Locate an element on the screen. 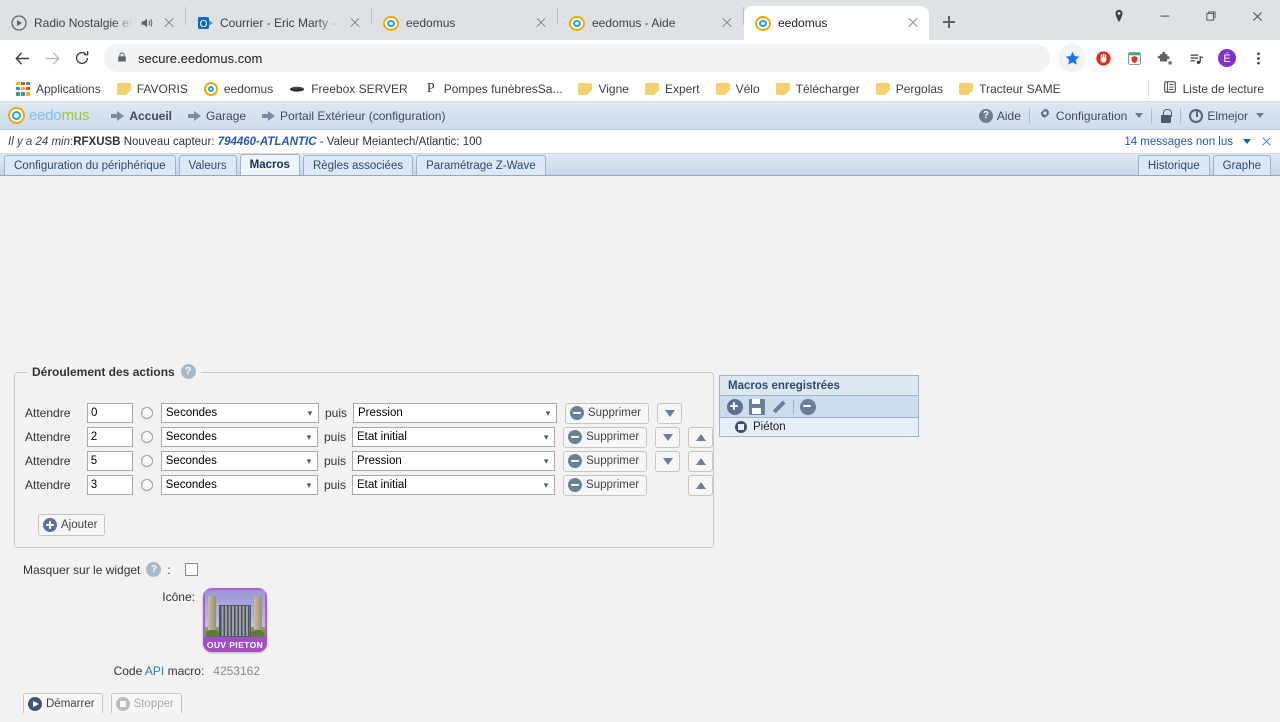 This screenshot has height=722, width=1280. browser-tab: eedomus - Aide is located at coordinates (650, 23).